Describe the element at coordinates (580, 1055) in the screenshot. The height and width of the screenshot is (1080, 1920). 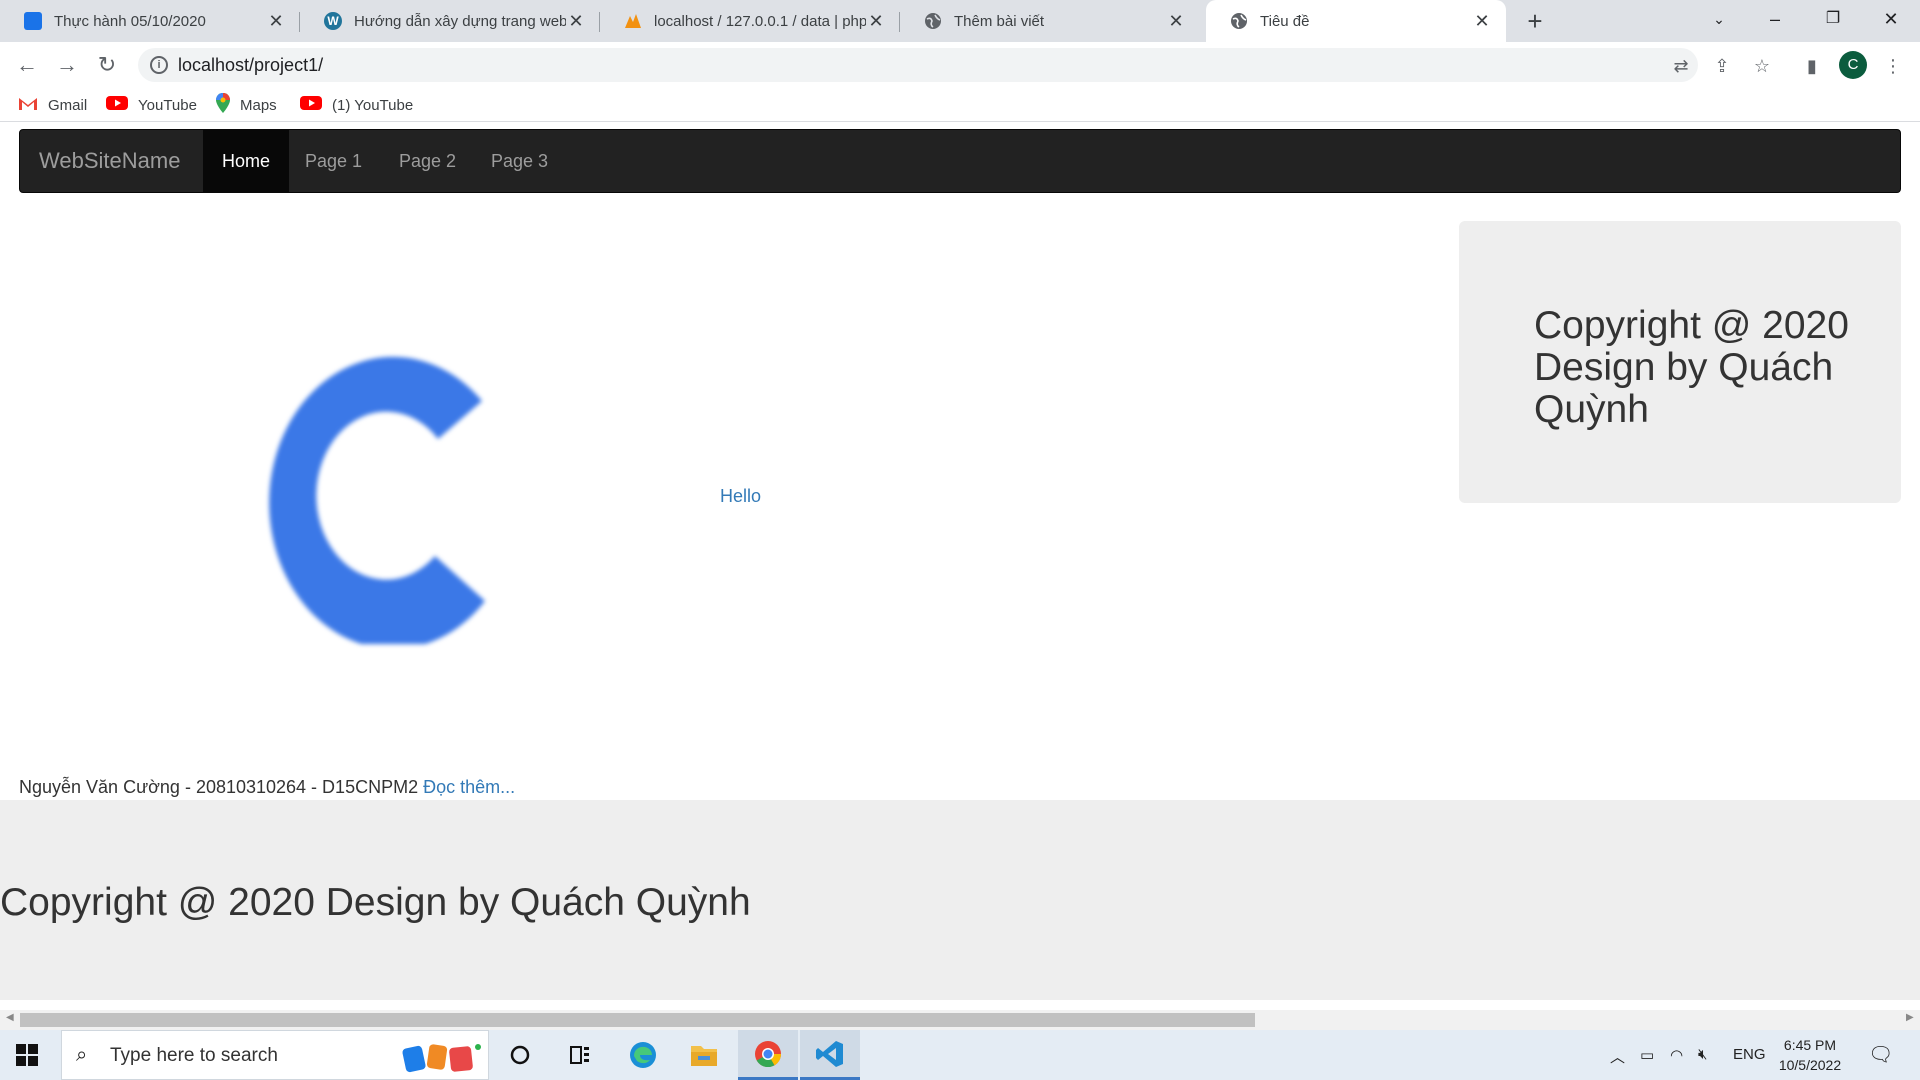
I see `task-view-icon` at that location.